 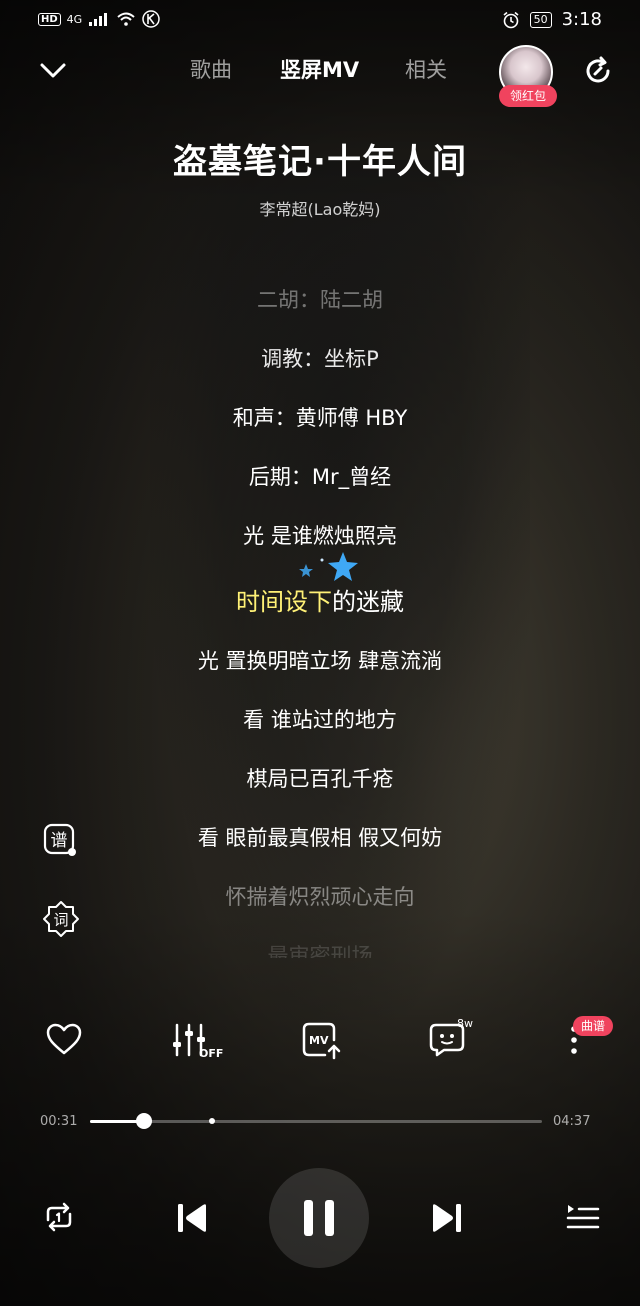 I want to click on comment-count: 8w, so click(x=465, y=1023).